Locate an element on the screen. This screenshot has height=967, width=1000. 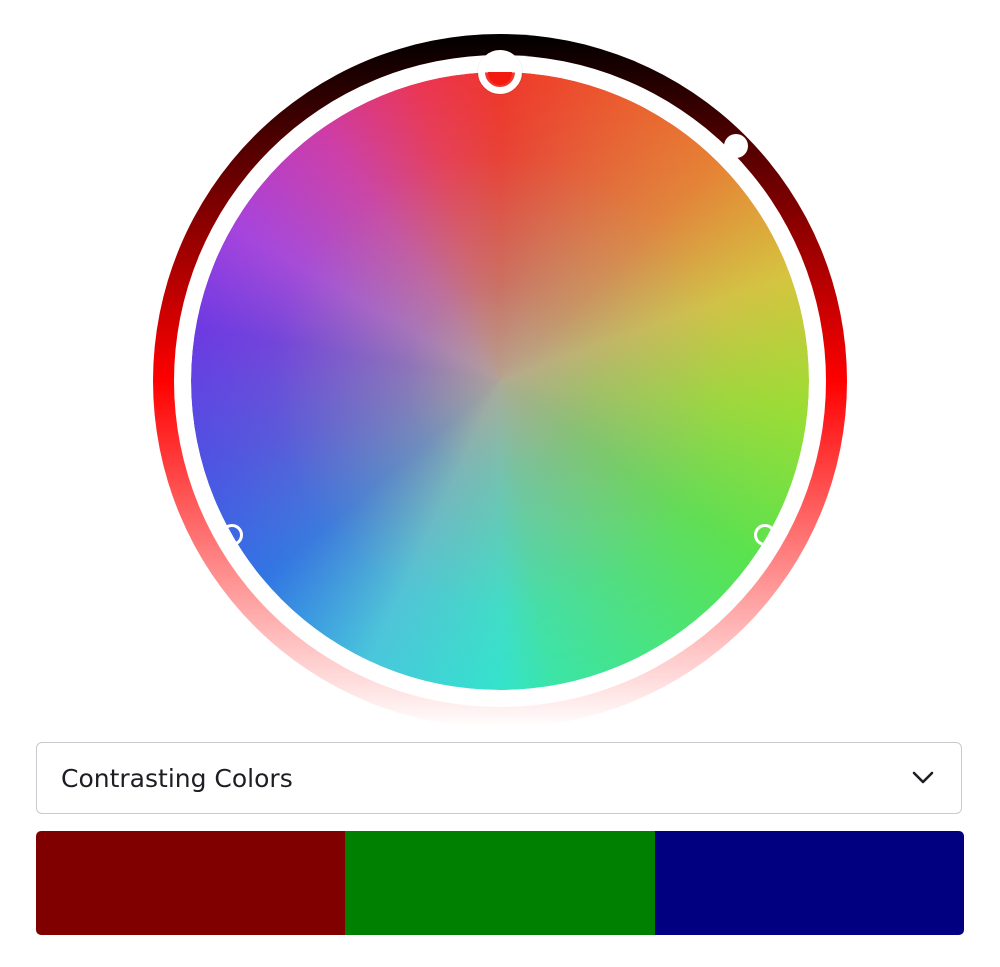
color-scheme-dropdown: Contrasting Colors is located at coordinates (499, 778).